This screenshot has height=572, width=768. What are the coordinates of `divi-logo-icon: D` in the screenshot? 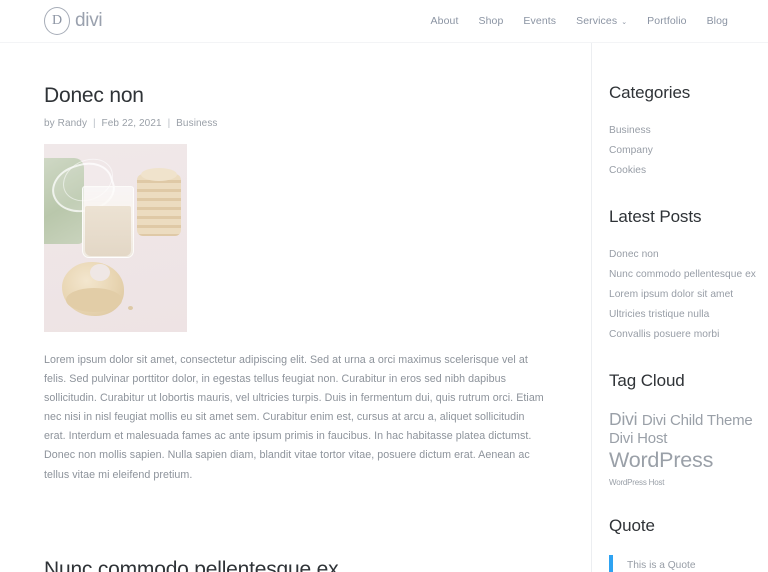 It's located at (57, 21).